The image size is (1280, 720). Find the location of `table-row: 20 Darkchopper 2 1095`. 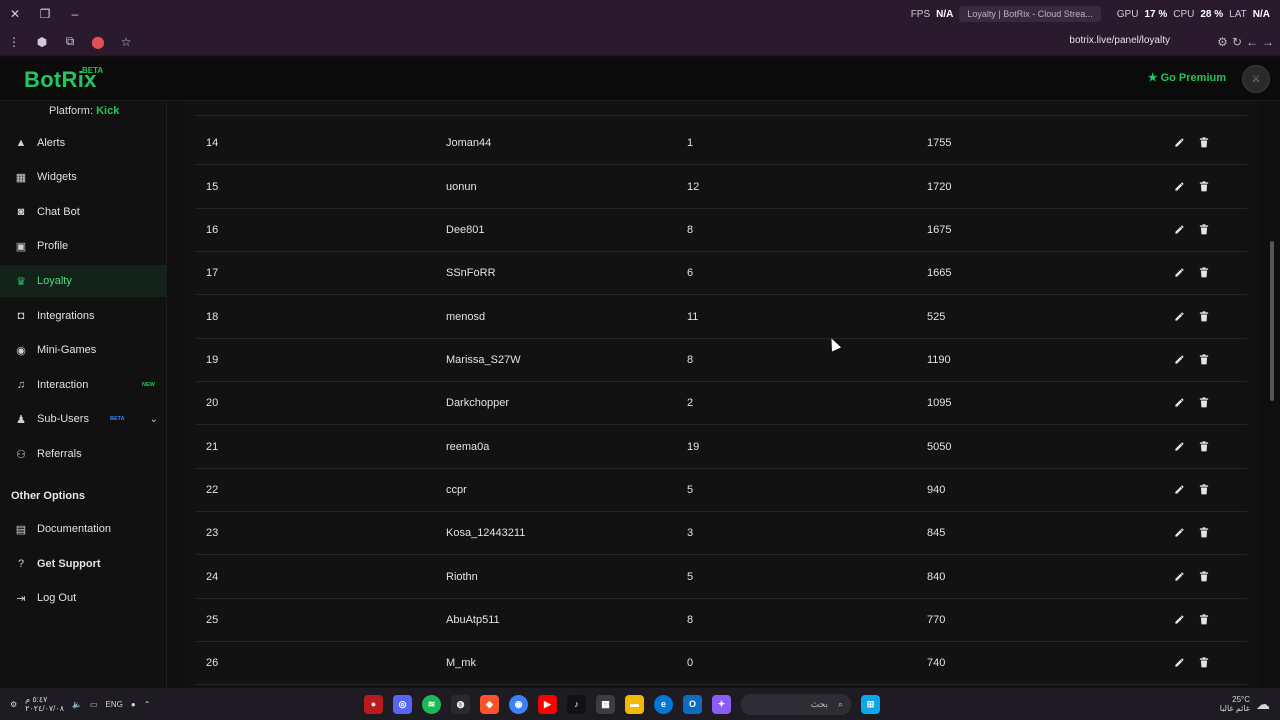

table-row: 20 Darkchopper 2 1095 is located at coordinates (721, 403).